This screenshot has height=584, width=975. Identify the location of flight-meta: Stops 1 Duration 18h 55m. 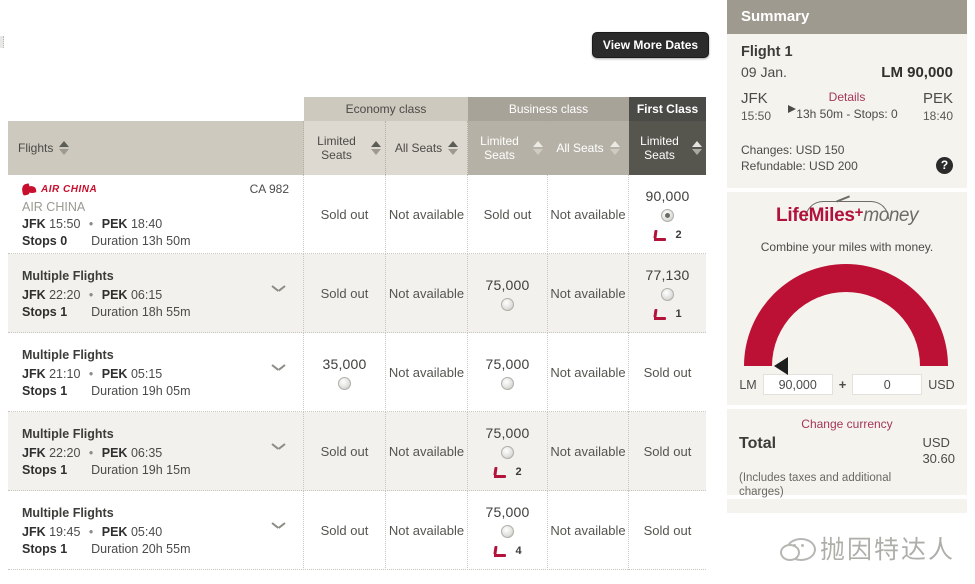
(106, 312).